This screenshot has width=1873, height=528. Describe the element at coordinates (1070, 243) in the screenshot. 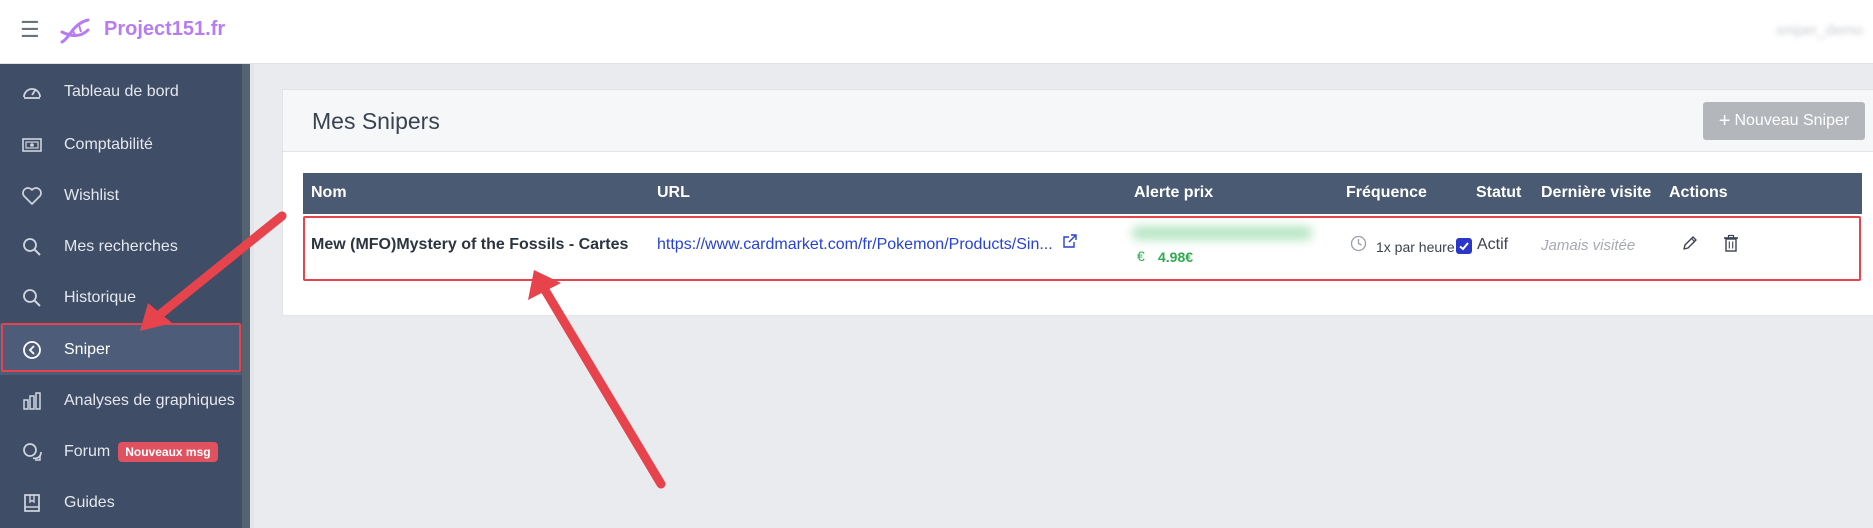

I see `external-link-icon` at that location.